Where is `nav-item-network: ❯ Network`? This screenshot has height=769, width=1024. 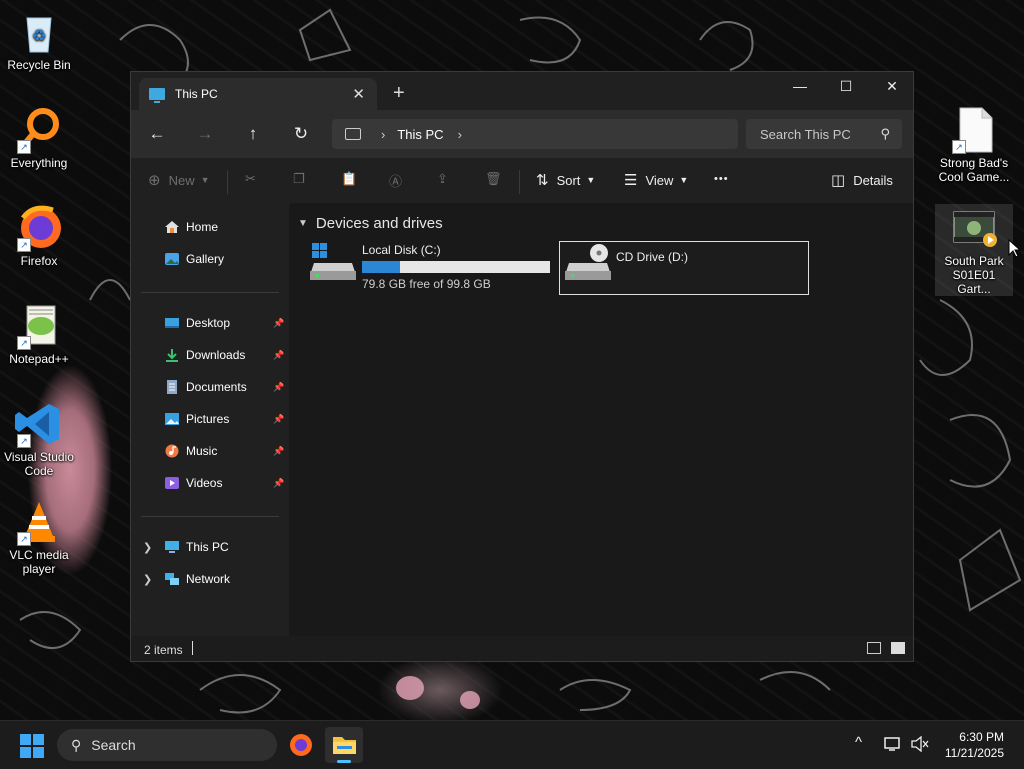
nav-item-network: ❯ Network is located at coordinates (210, 579).